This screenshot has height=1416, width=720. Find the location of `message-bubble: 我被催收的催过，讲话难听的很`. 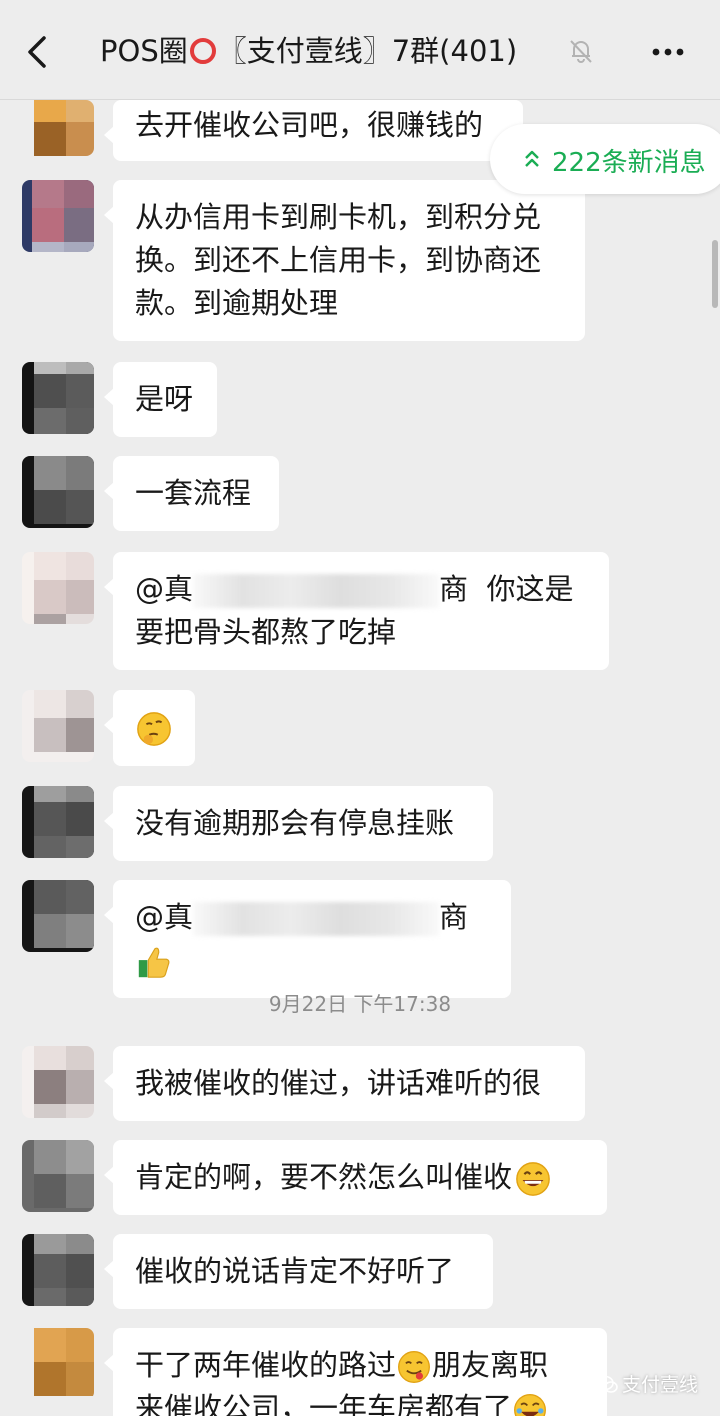

message-bubble: 我被催收的催过，讲话难听的很 is located at coordinates (344, 1083).